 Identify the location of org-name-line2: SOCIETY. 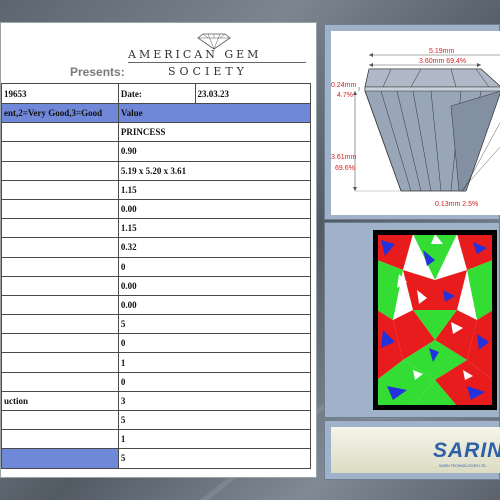
(208, 71).